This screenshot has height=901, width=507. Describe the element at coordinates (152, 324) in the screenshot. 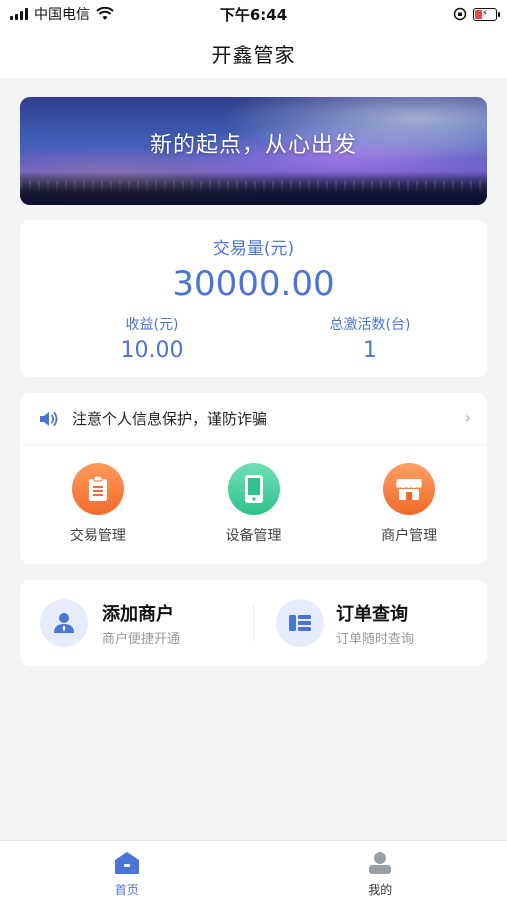

I see `income-label: 收益(元)` at that location.